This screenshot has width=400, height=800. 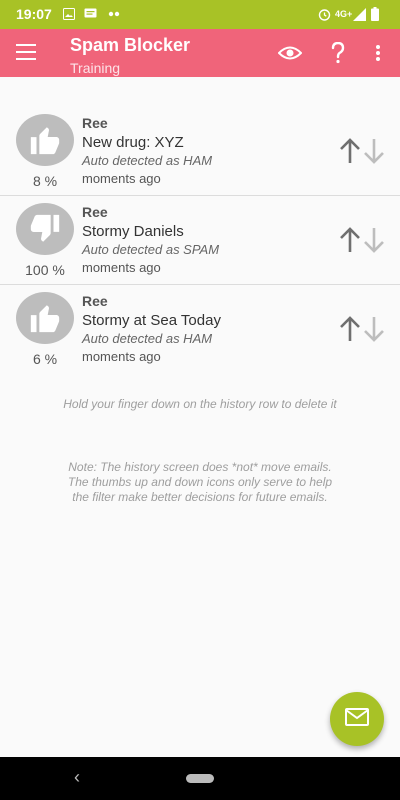 I want to click on mail-icon, so click(x=357, y=719).